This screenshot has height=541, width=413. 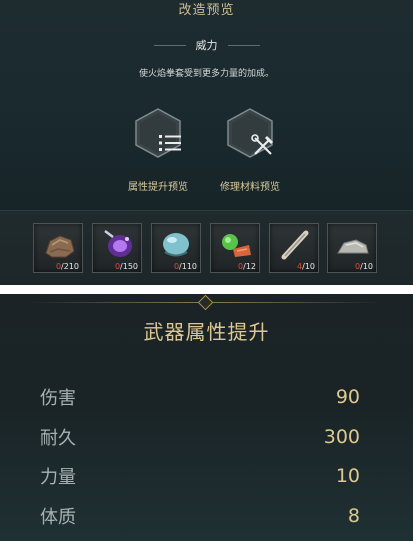 What do you see at coordinates (353, 516) in the screenshot?
I see `stat-value: 8` at bounding box center [353, 516].